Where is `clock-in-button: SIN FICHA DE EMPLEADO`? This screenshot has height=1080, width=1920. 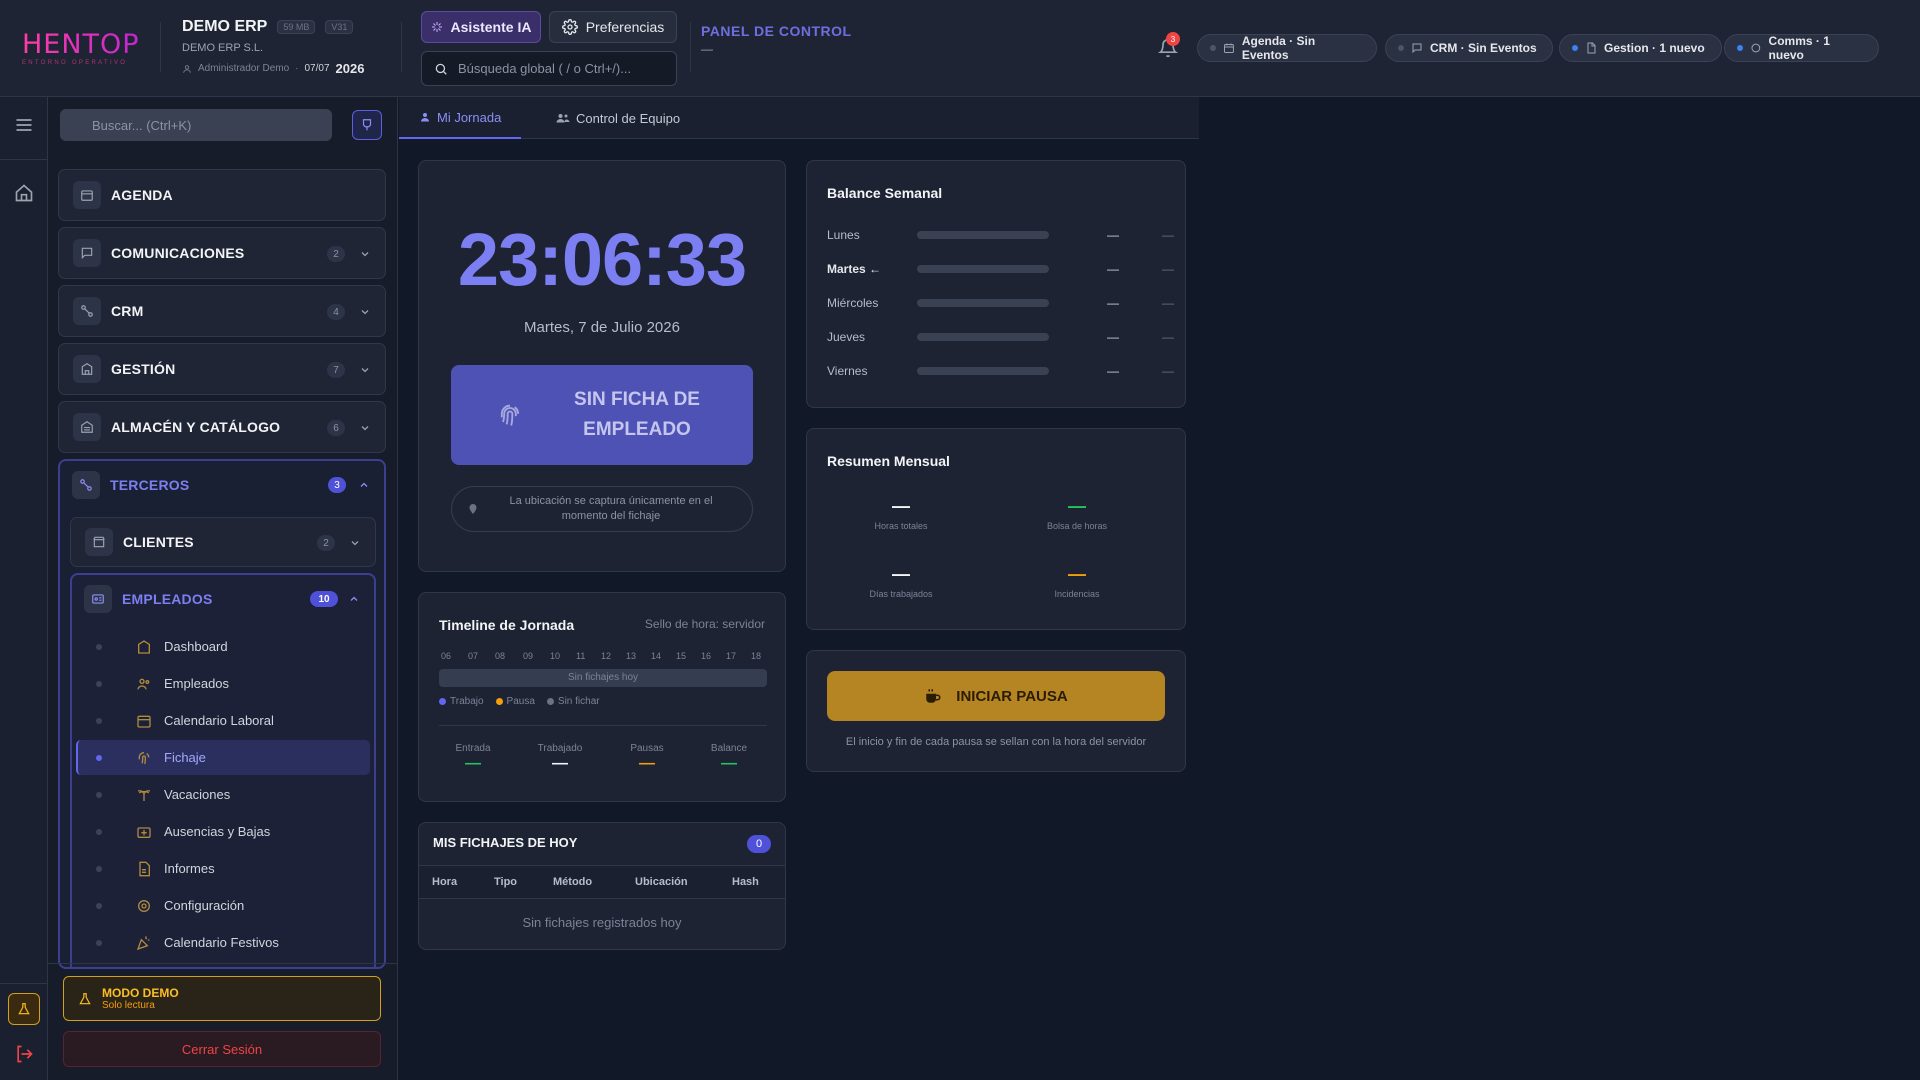 clock-in-button: SIN FICHA DE EMPLEADO is located at coordinates (602, 415).